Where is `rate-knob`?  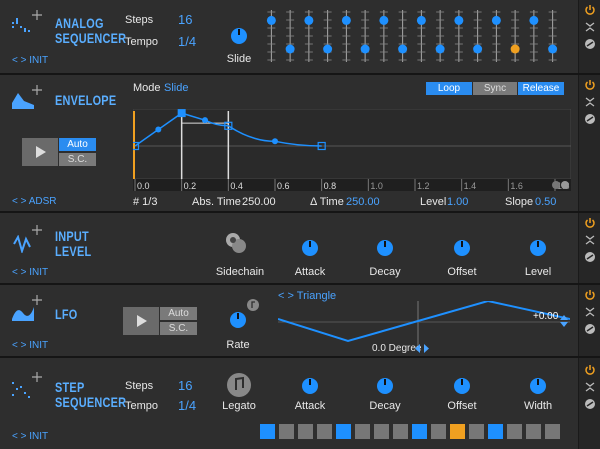 rate-knob is located at coordinates (238, 320).